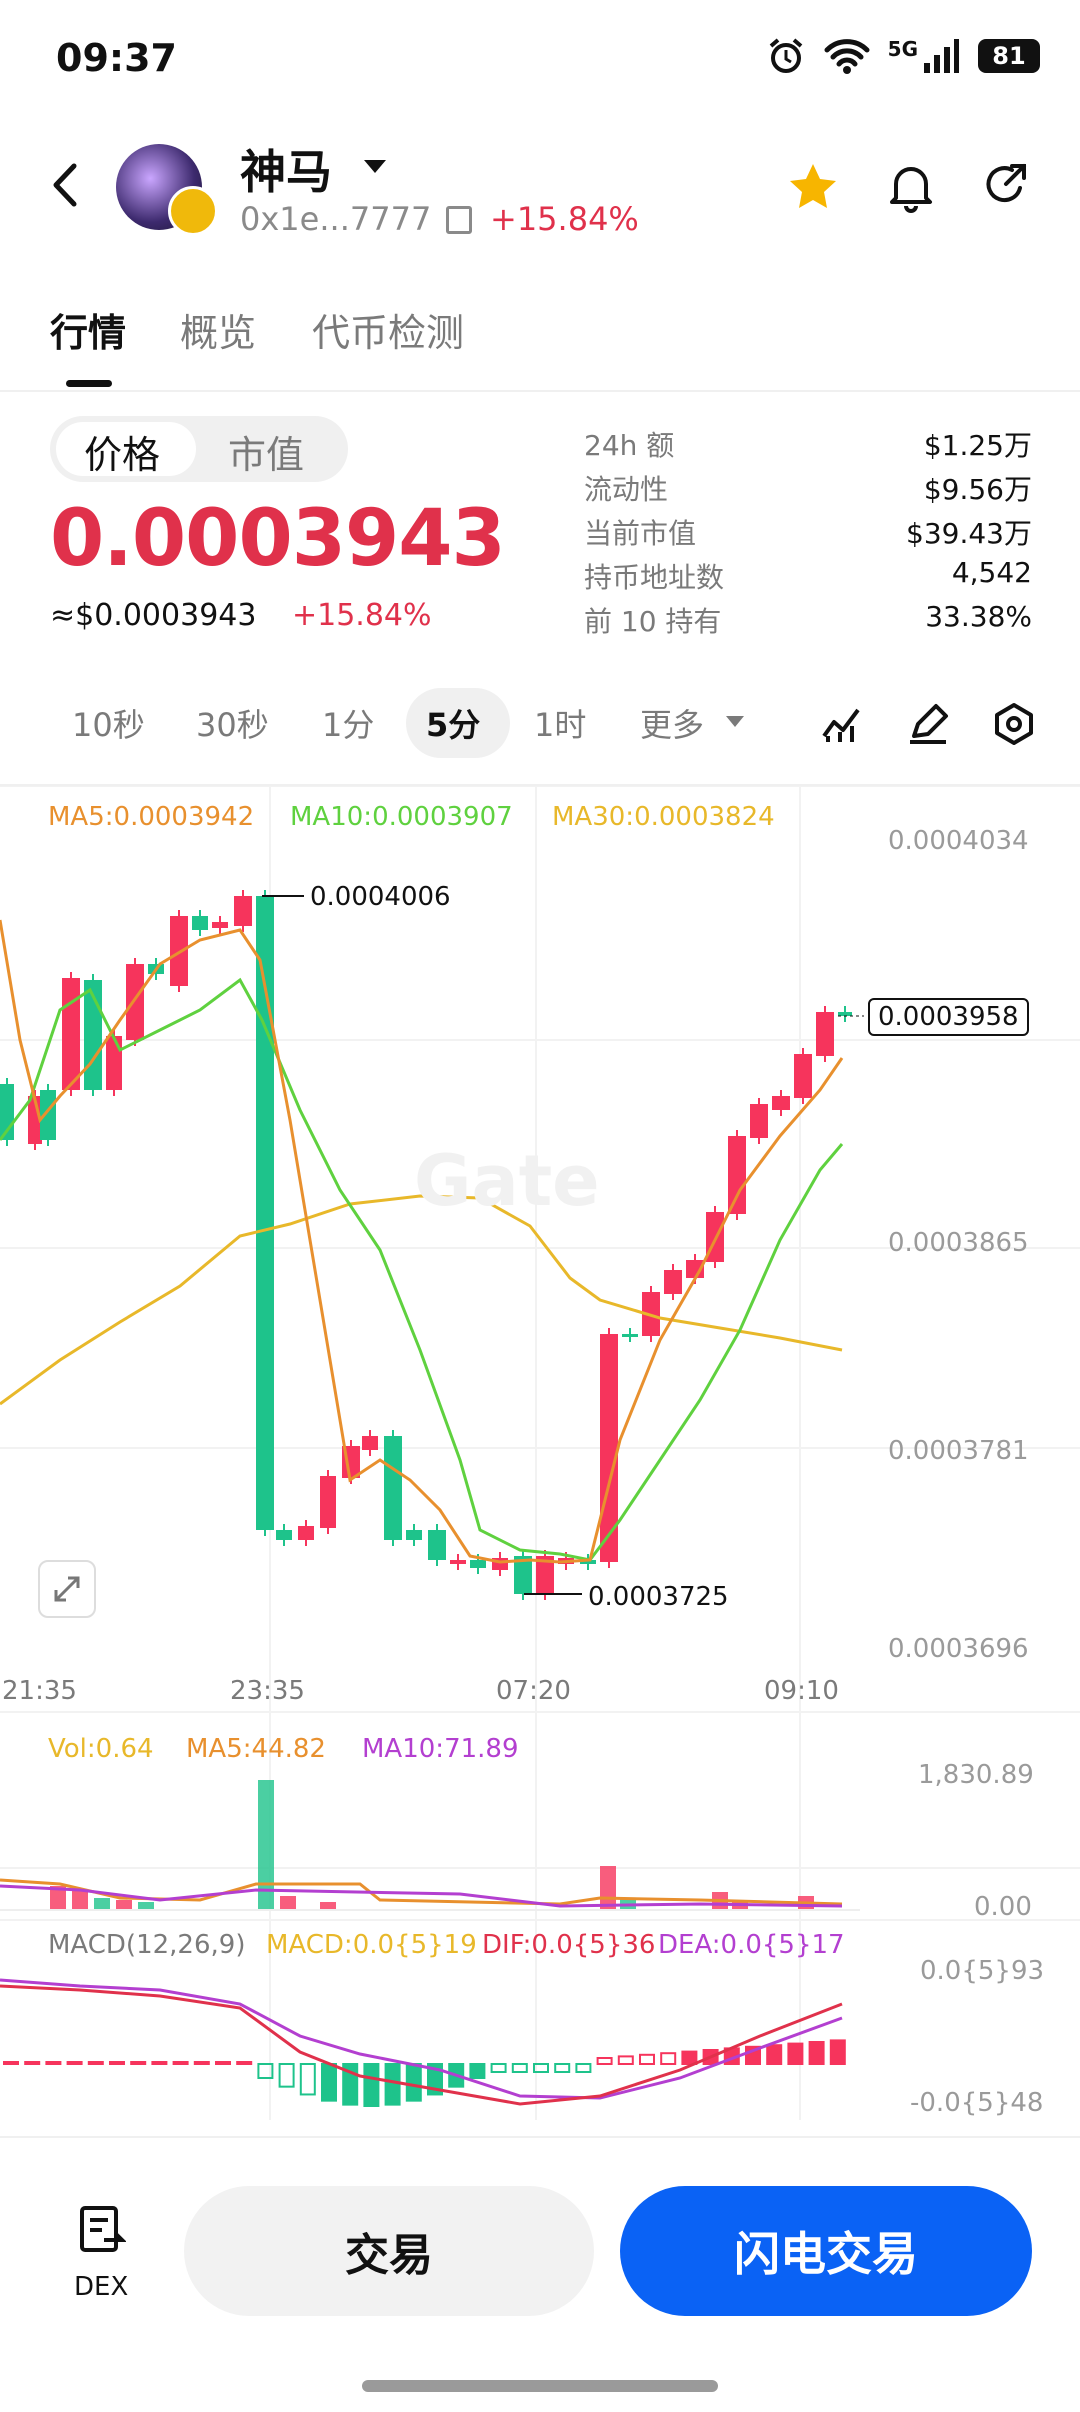  What do you see at coordinates (1009, 56) in the screenshot?
I see `battery-indicator: 81` at bounding box center [1009, 56].